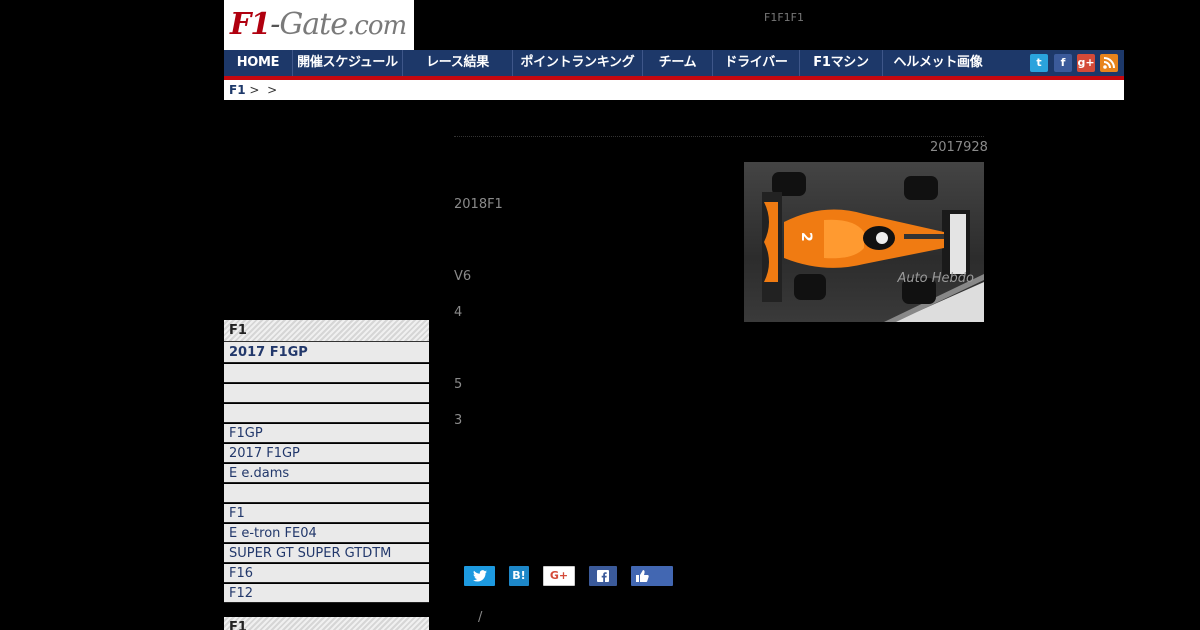 Image resolution: width=1200 pixels, height=630 pixels. What do you see at coordinates (938, 63) in the screenshot?
I see `nav-helmets: ヘルメット画像` at bounding box center [938, 63].